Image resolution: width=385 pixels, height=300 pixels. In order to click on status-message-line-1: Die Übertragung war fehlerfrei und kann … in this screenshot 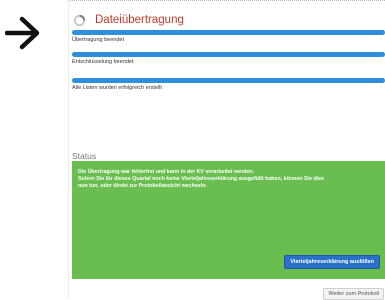, I will do `click(166, 172)`.